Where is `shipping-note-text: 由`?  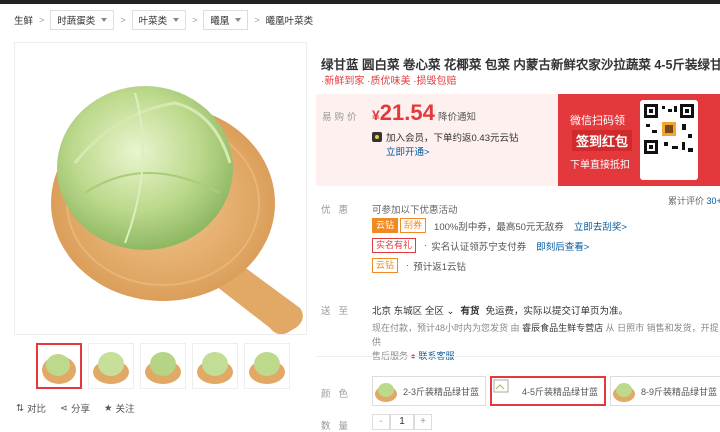 shipping-note-text: 由 is located at coordinates (515, 328).